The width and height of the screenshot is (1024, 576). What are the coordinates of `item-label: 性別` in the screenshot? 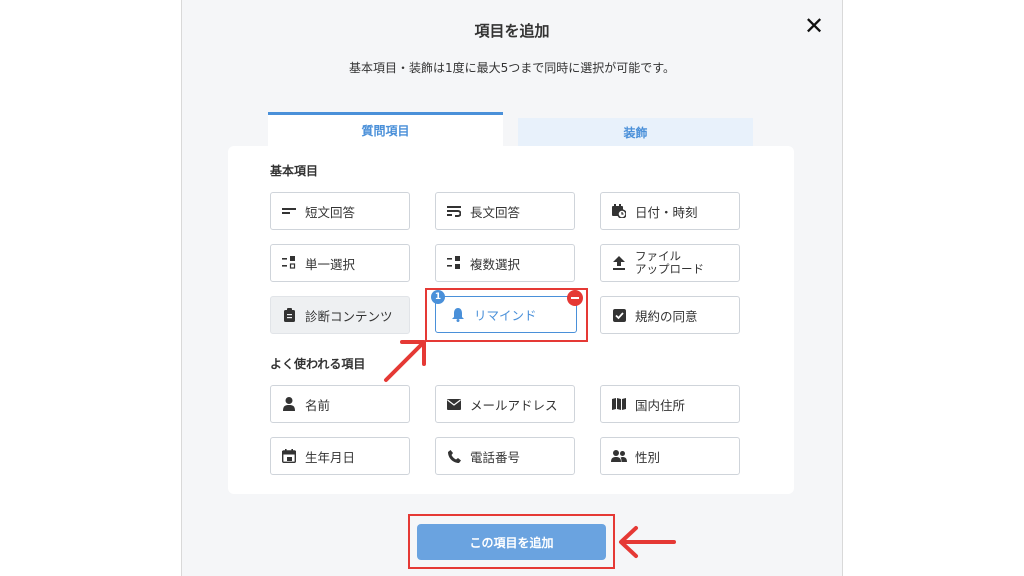 It's located at (648, 457).